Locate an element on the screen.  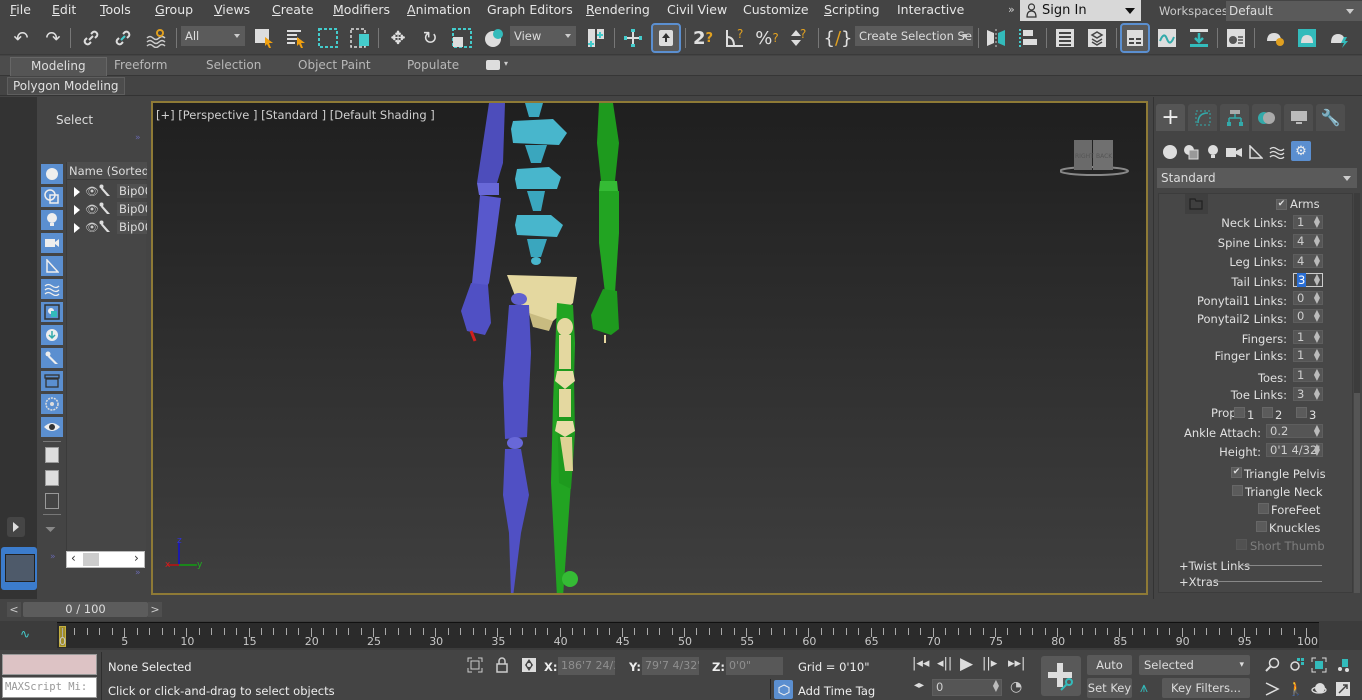
mirror-icon is located at coordinates (996, 38).